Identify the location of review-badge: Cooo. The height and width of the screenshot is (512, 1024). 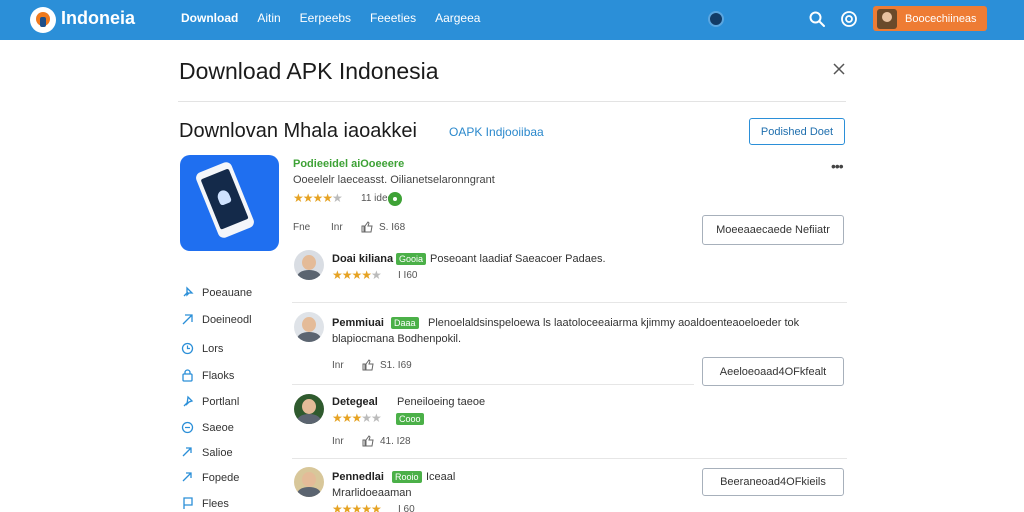
(410, 419).